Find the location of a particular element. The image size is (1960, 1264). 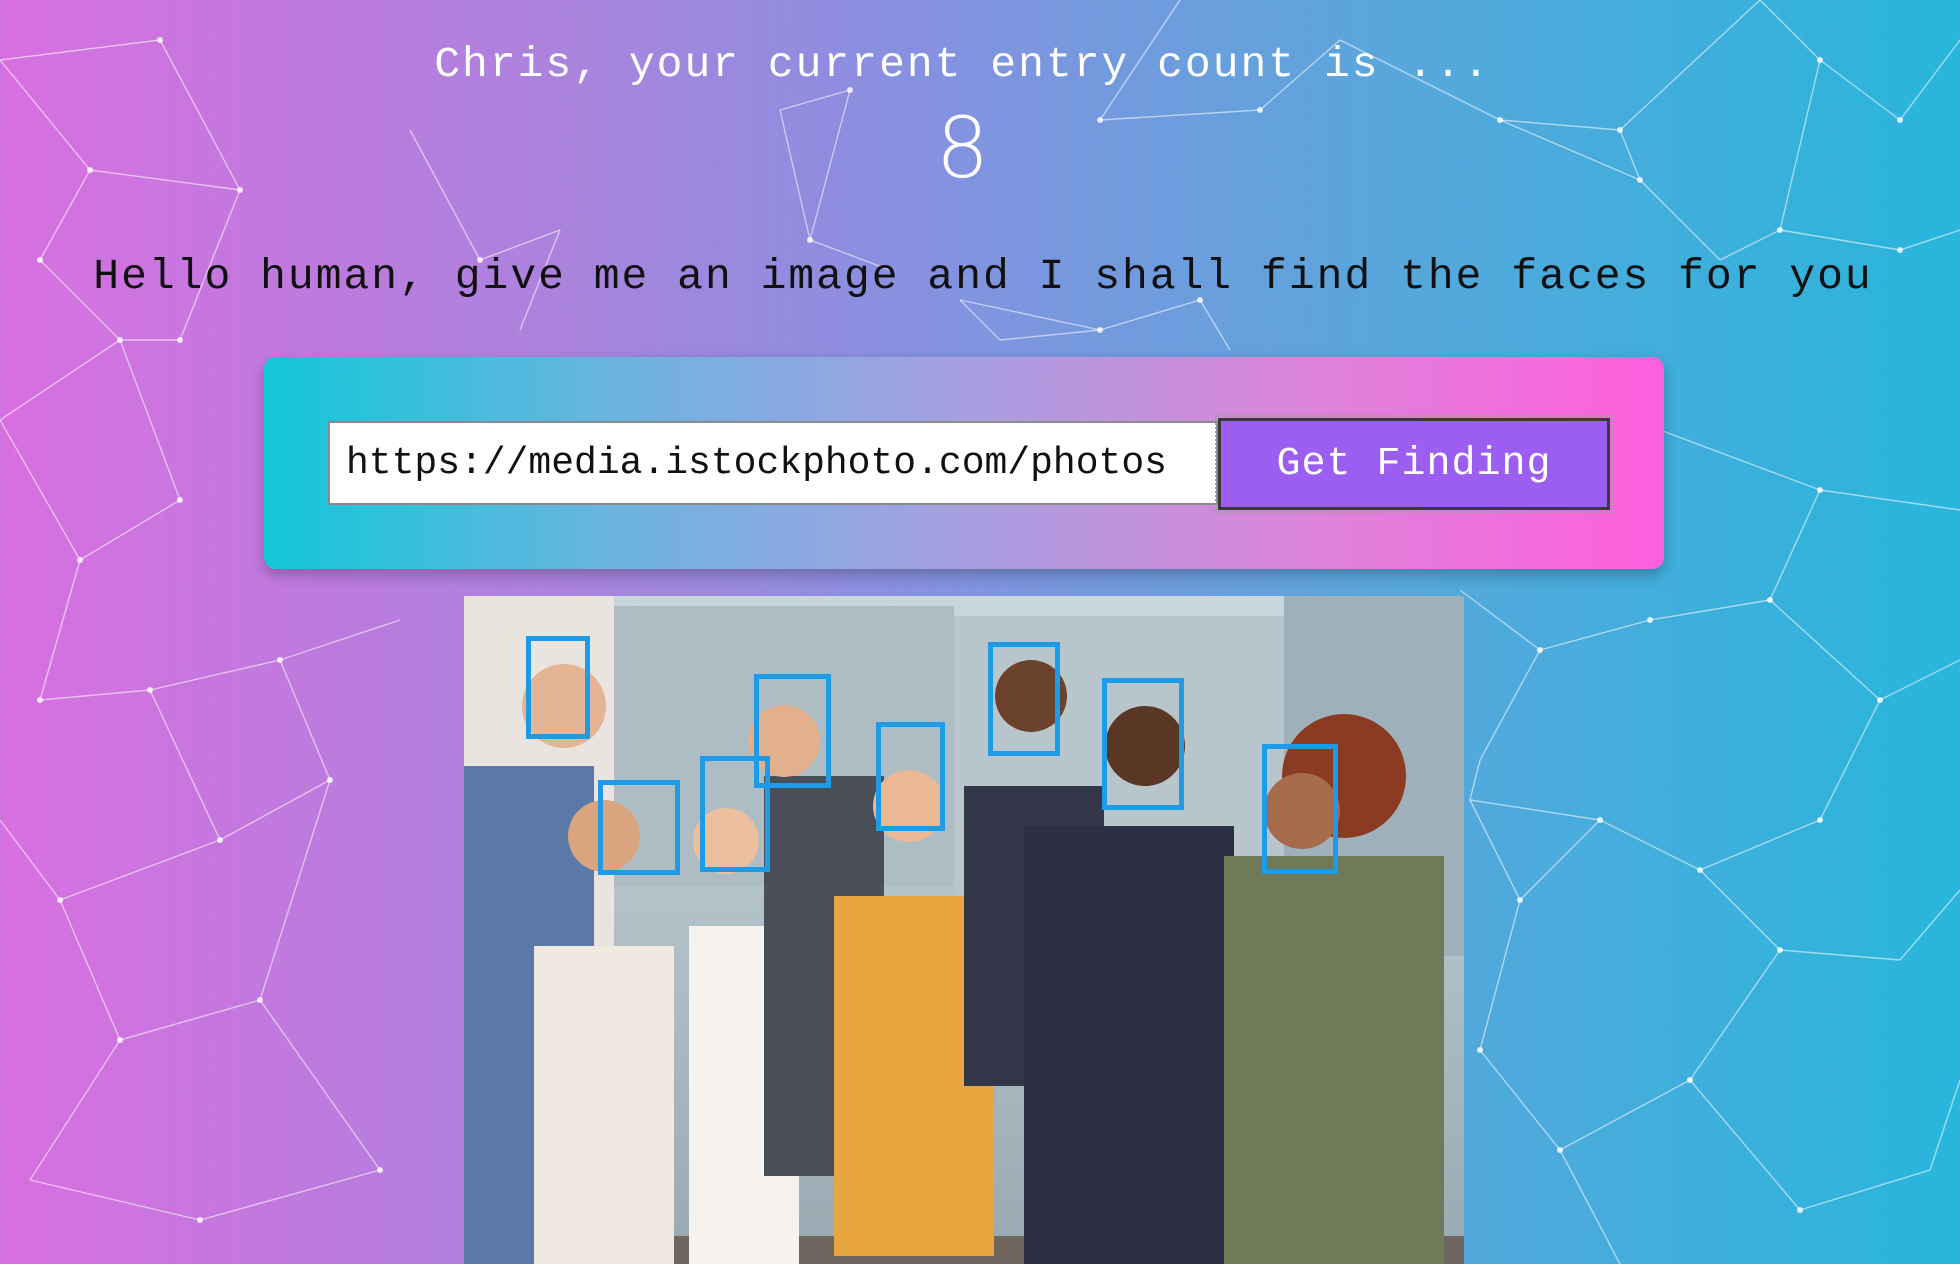

get-finding-button: Get Finding is located at coordinates (1414, 464).